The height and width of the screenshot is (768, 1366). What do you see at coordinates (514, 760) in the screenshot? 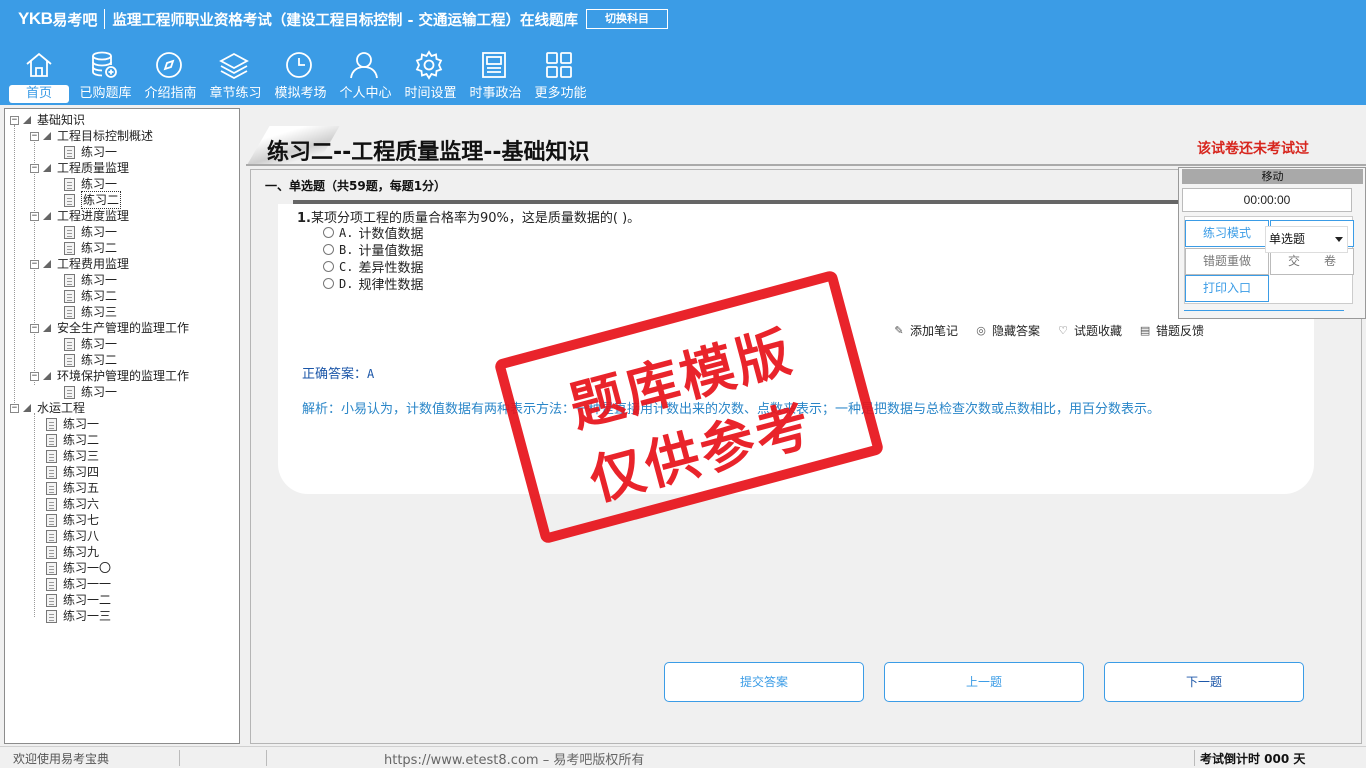
I see `copyright-text: https://www.etest8.com – 易考吧版权所有` at bounding box center [514, 760].